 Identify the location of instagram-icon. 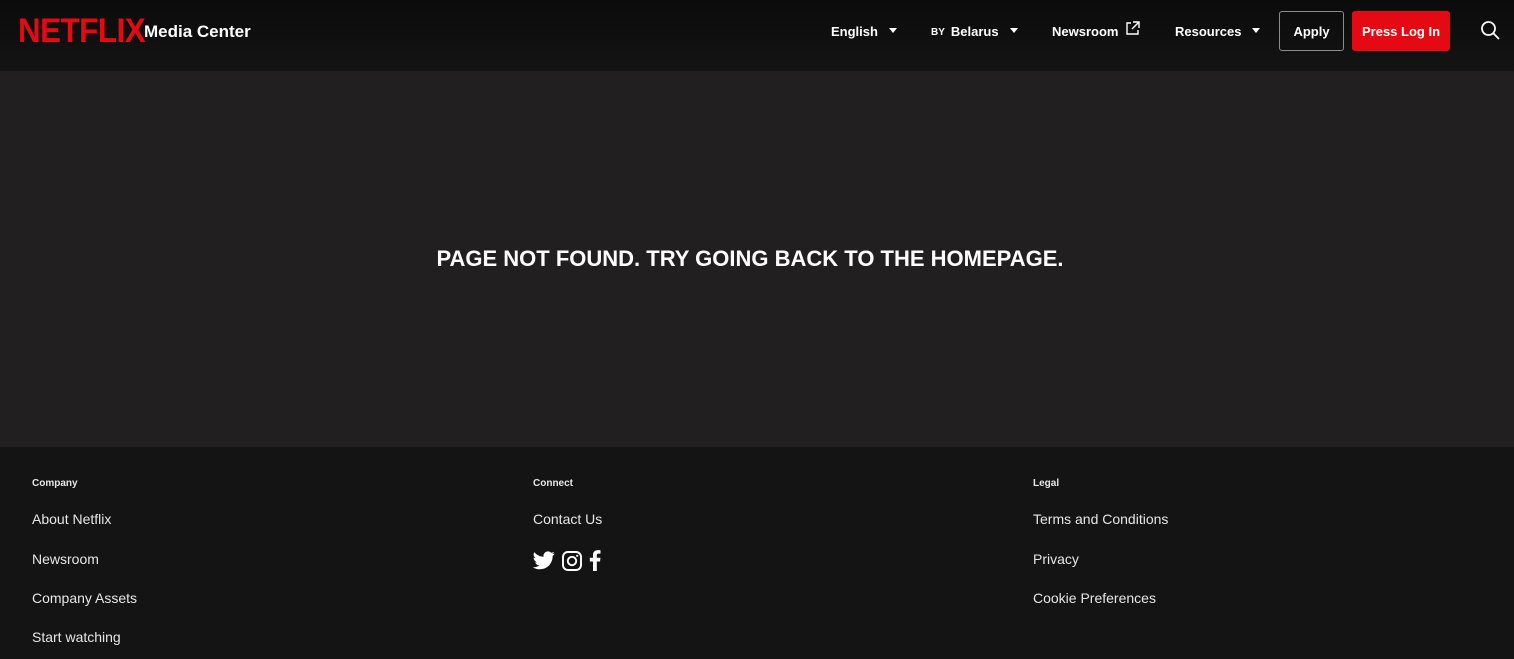
(572, 560).